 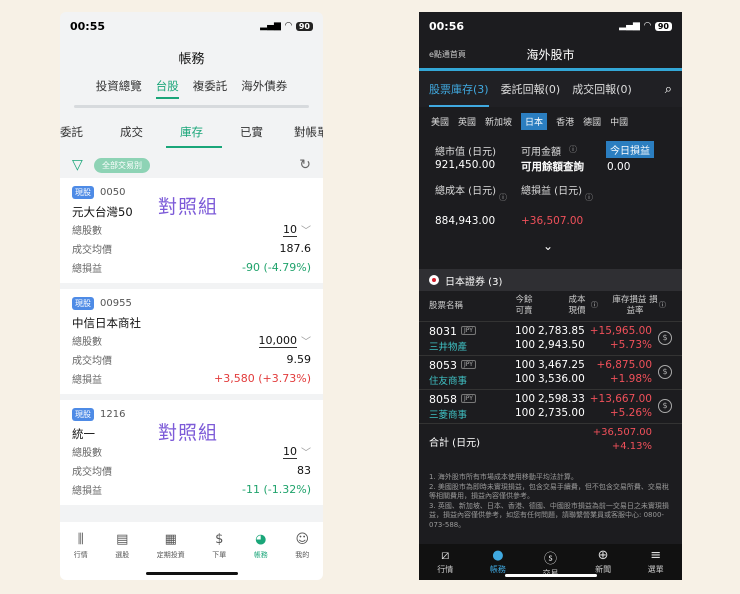 I want to click on nav-quotes: ⧄ 行情, so click(x=445, y=561).